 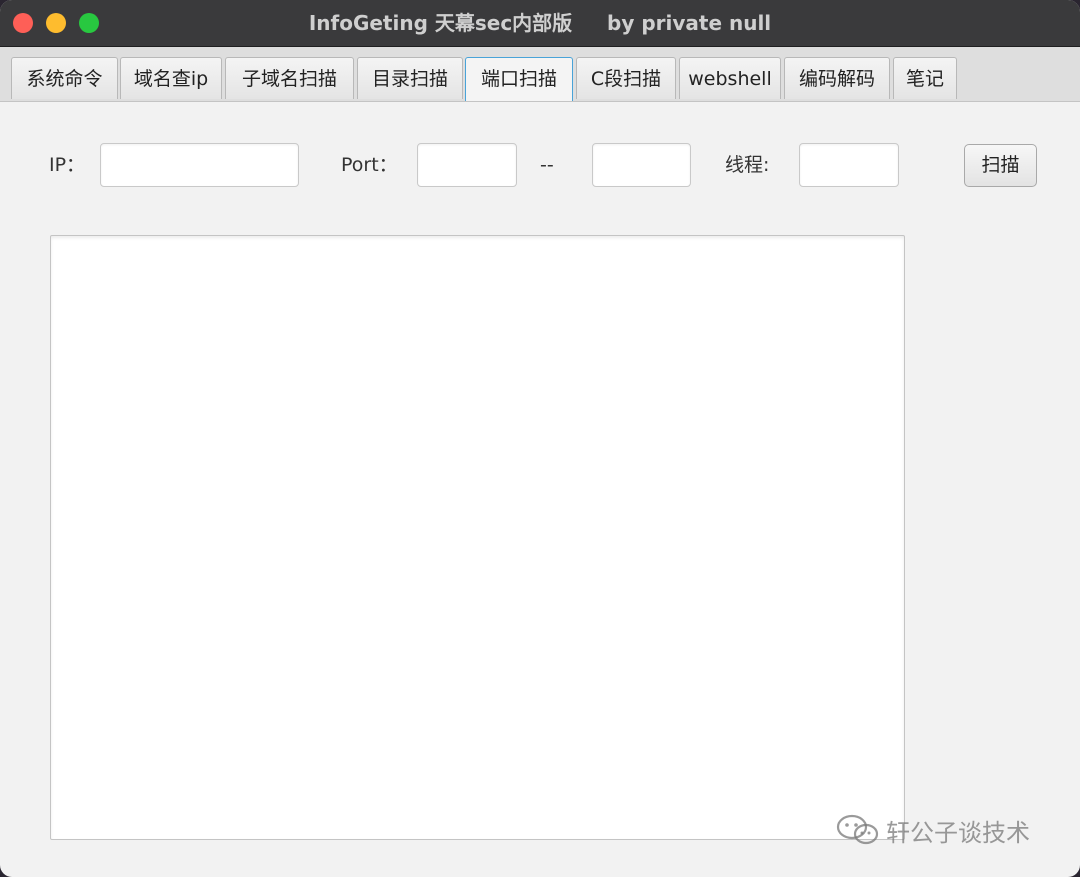 I want to click on tab-notes: 笔记, so click(x=925, y=78).